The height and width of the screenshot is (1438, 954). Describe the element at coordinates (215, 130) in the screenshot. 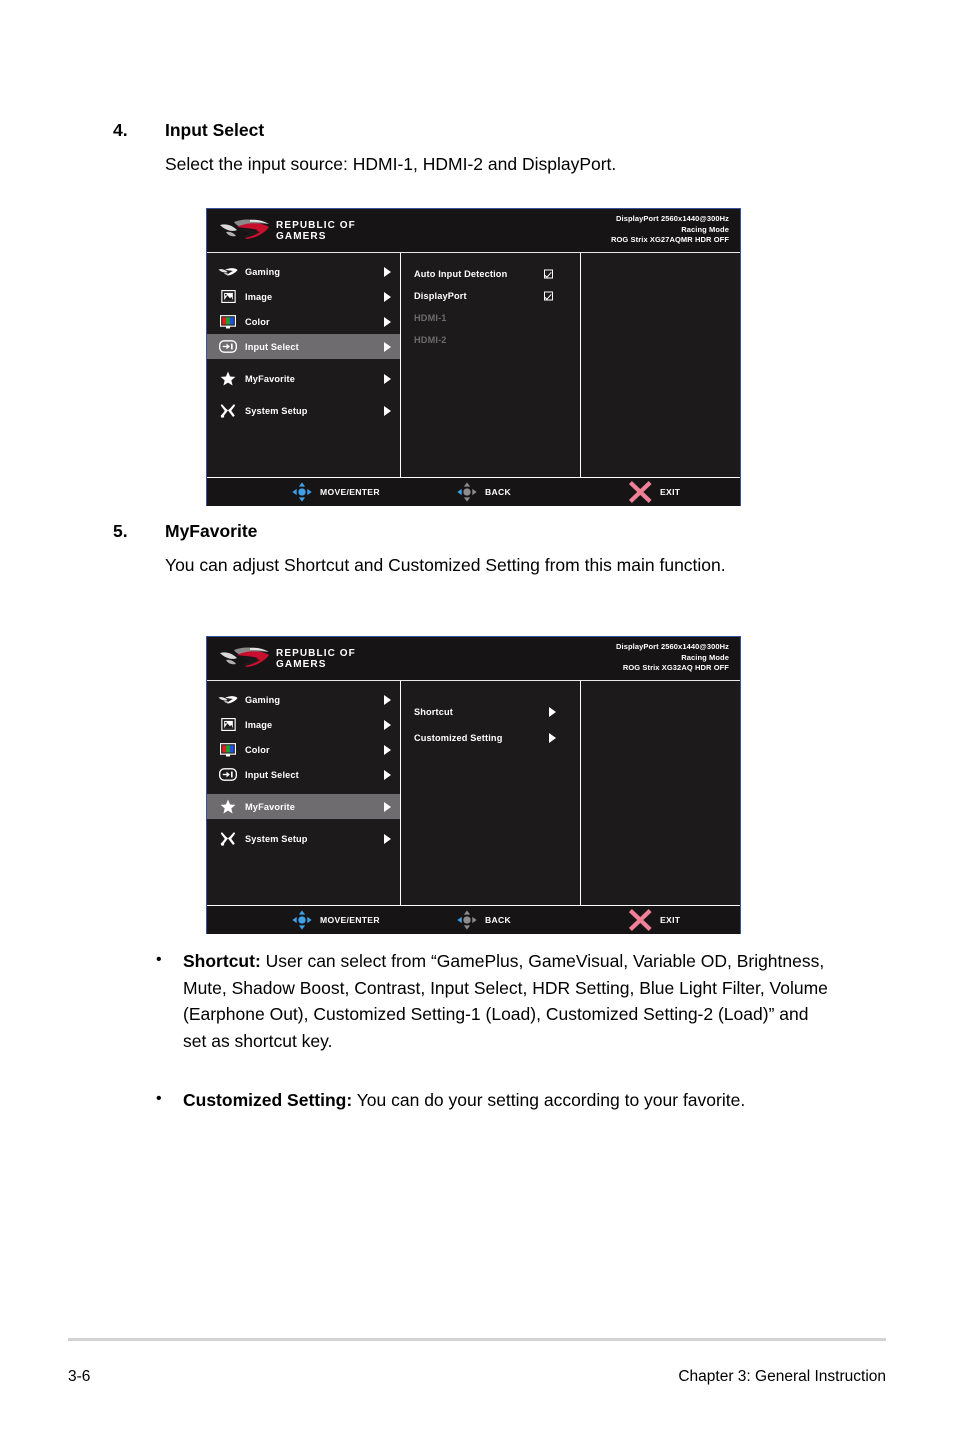

I see `section-4-heading: Input Select` at that location.